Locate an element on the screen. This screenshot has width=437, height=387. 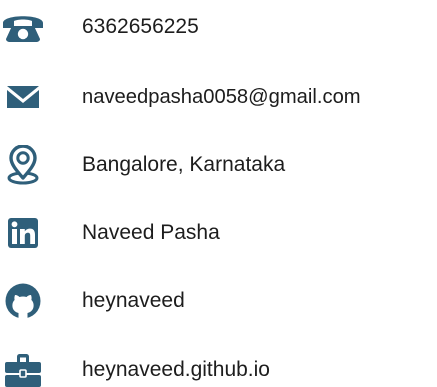
contact-row-github: heynaveed is located at coordinates (218, 301).